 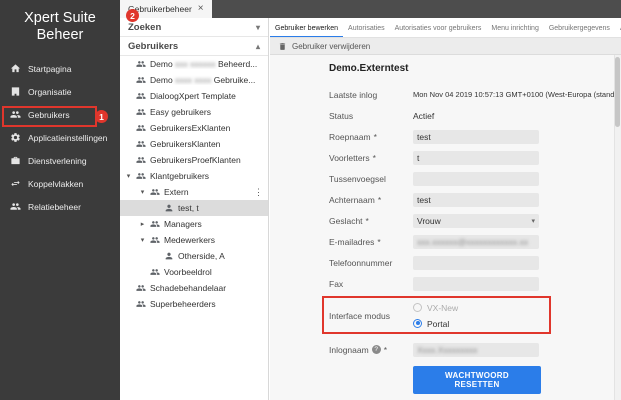 I want to click on tree-item-managers: ▸ Managers, so click(x=194, y=224).